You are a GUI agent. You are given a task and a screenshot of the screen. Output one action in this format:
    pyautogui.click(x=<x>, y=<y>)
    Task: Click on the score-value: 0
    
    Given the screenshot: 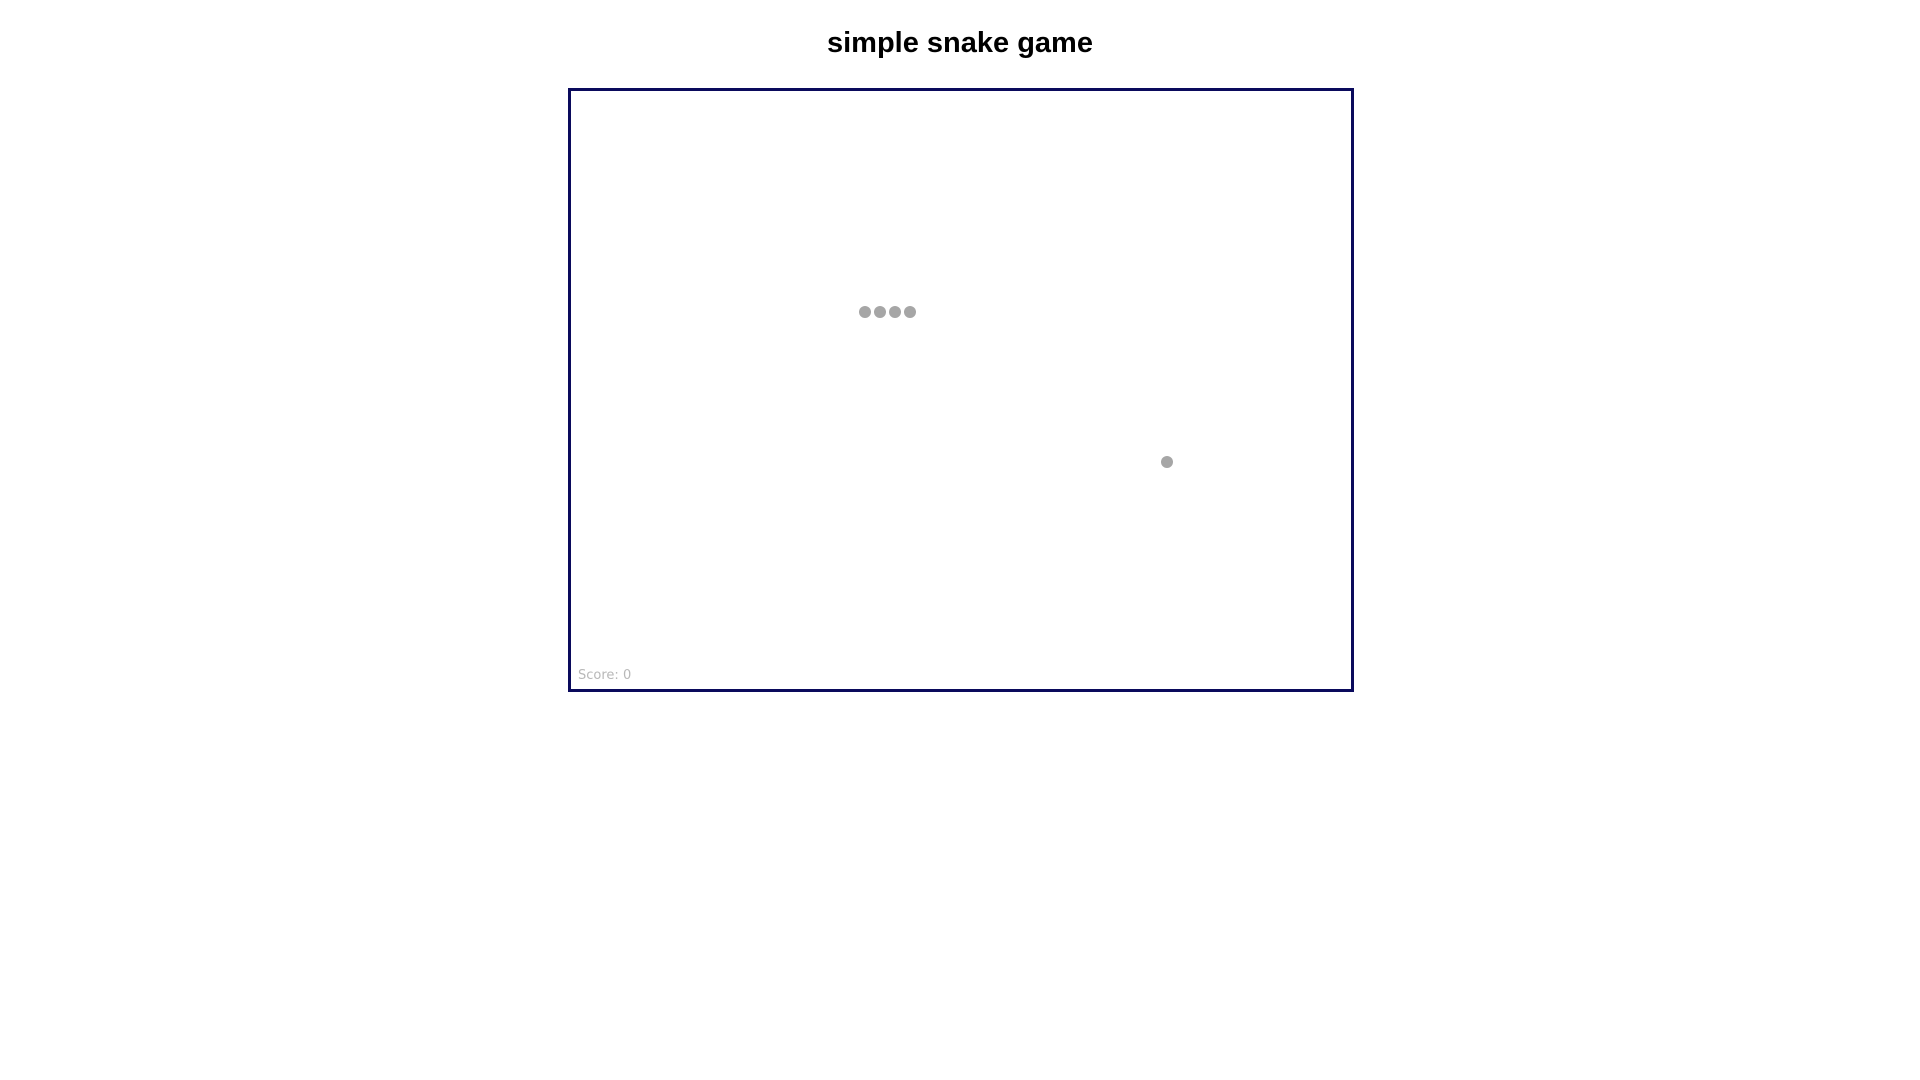 What is the action you would take?
    pyautogui.click(x=627, y=675)
    